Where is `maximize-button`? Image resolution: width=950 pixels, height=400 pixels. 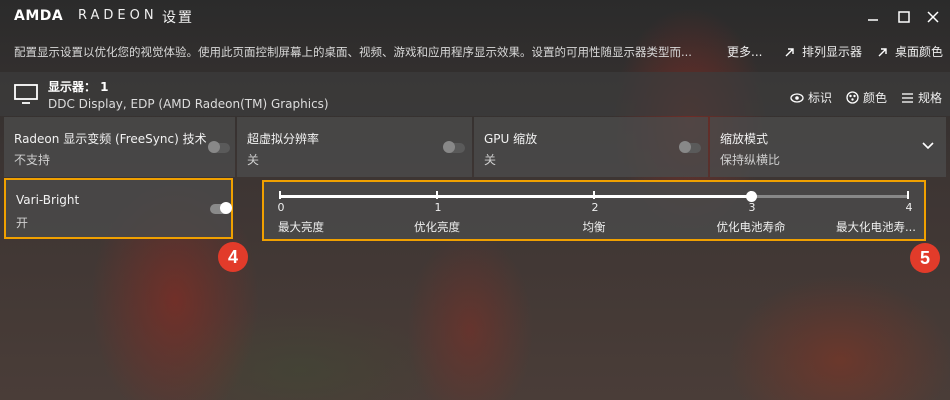
maximize-button is located at coordinates (904, 17).